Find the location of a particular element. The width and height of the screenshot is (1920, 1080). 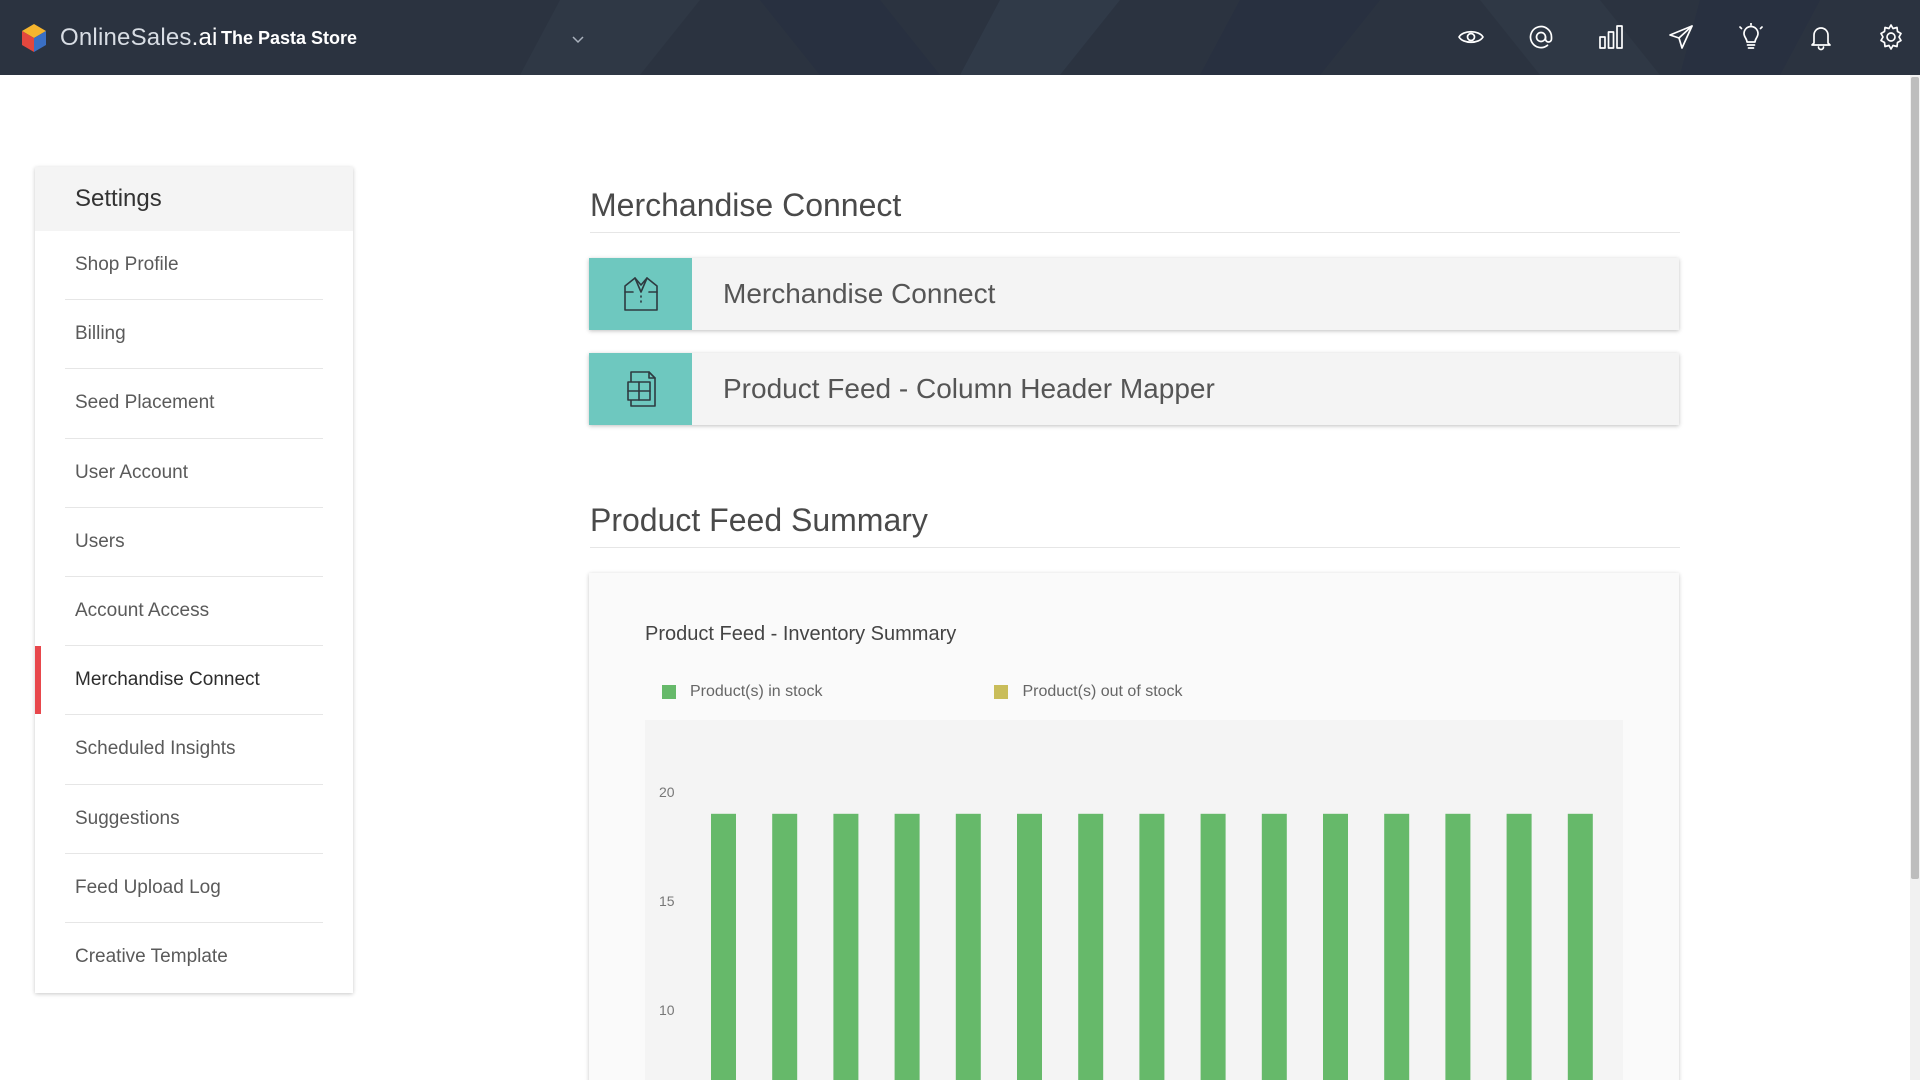

sidebar-item-label: Merchandise Connect is located at coordinates (167, 680).